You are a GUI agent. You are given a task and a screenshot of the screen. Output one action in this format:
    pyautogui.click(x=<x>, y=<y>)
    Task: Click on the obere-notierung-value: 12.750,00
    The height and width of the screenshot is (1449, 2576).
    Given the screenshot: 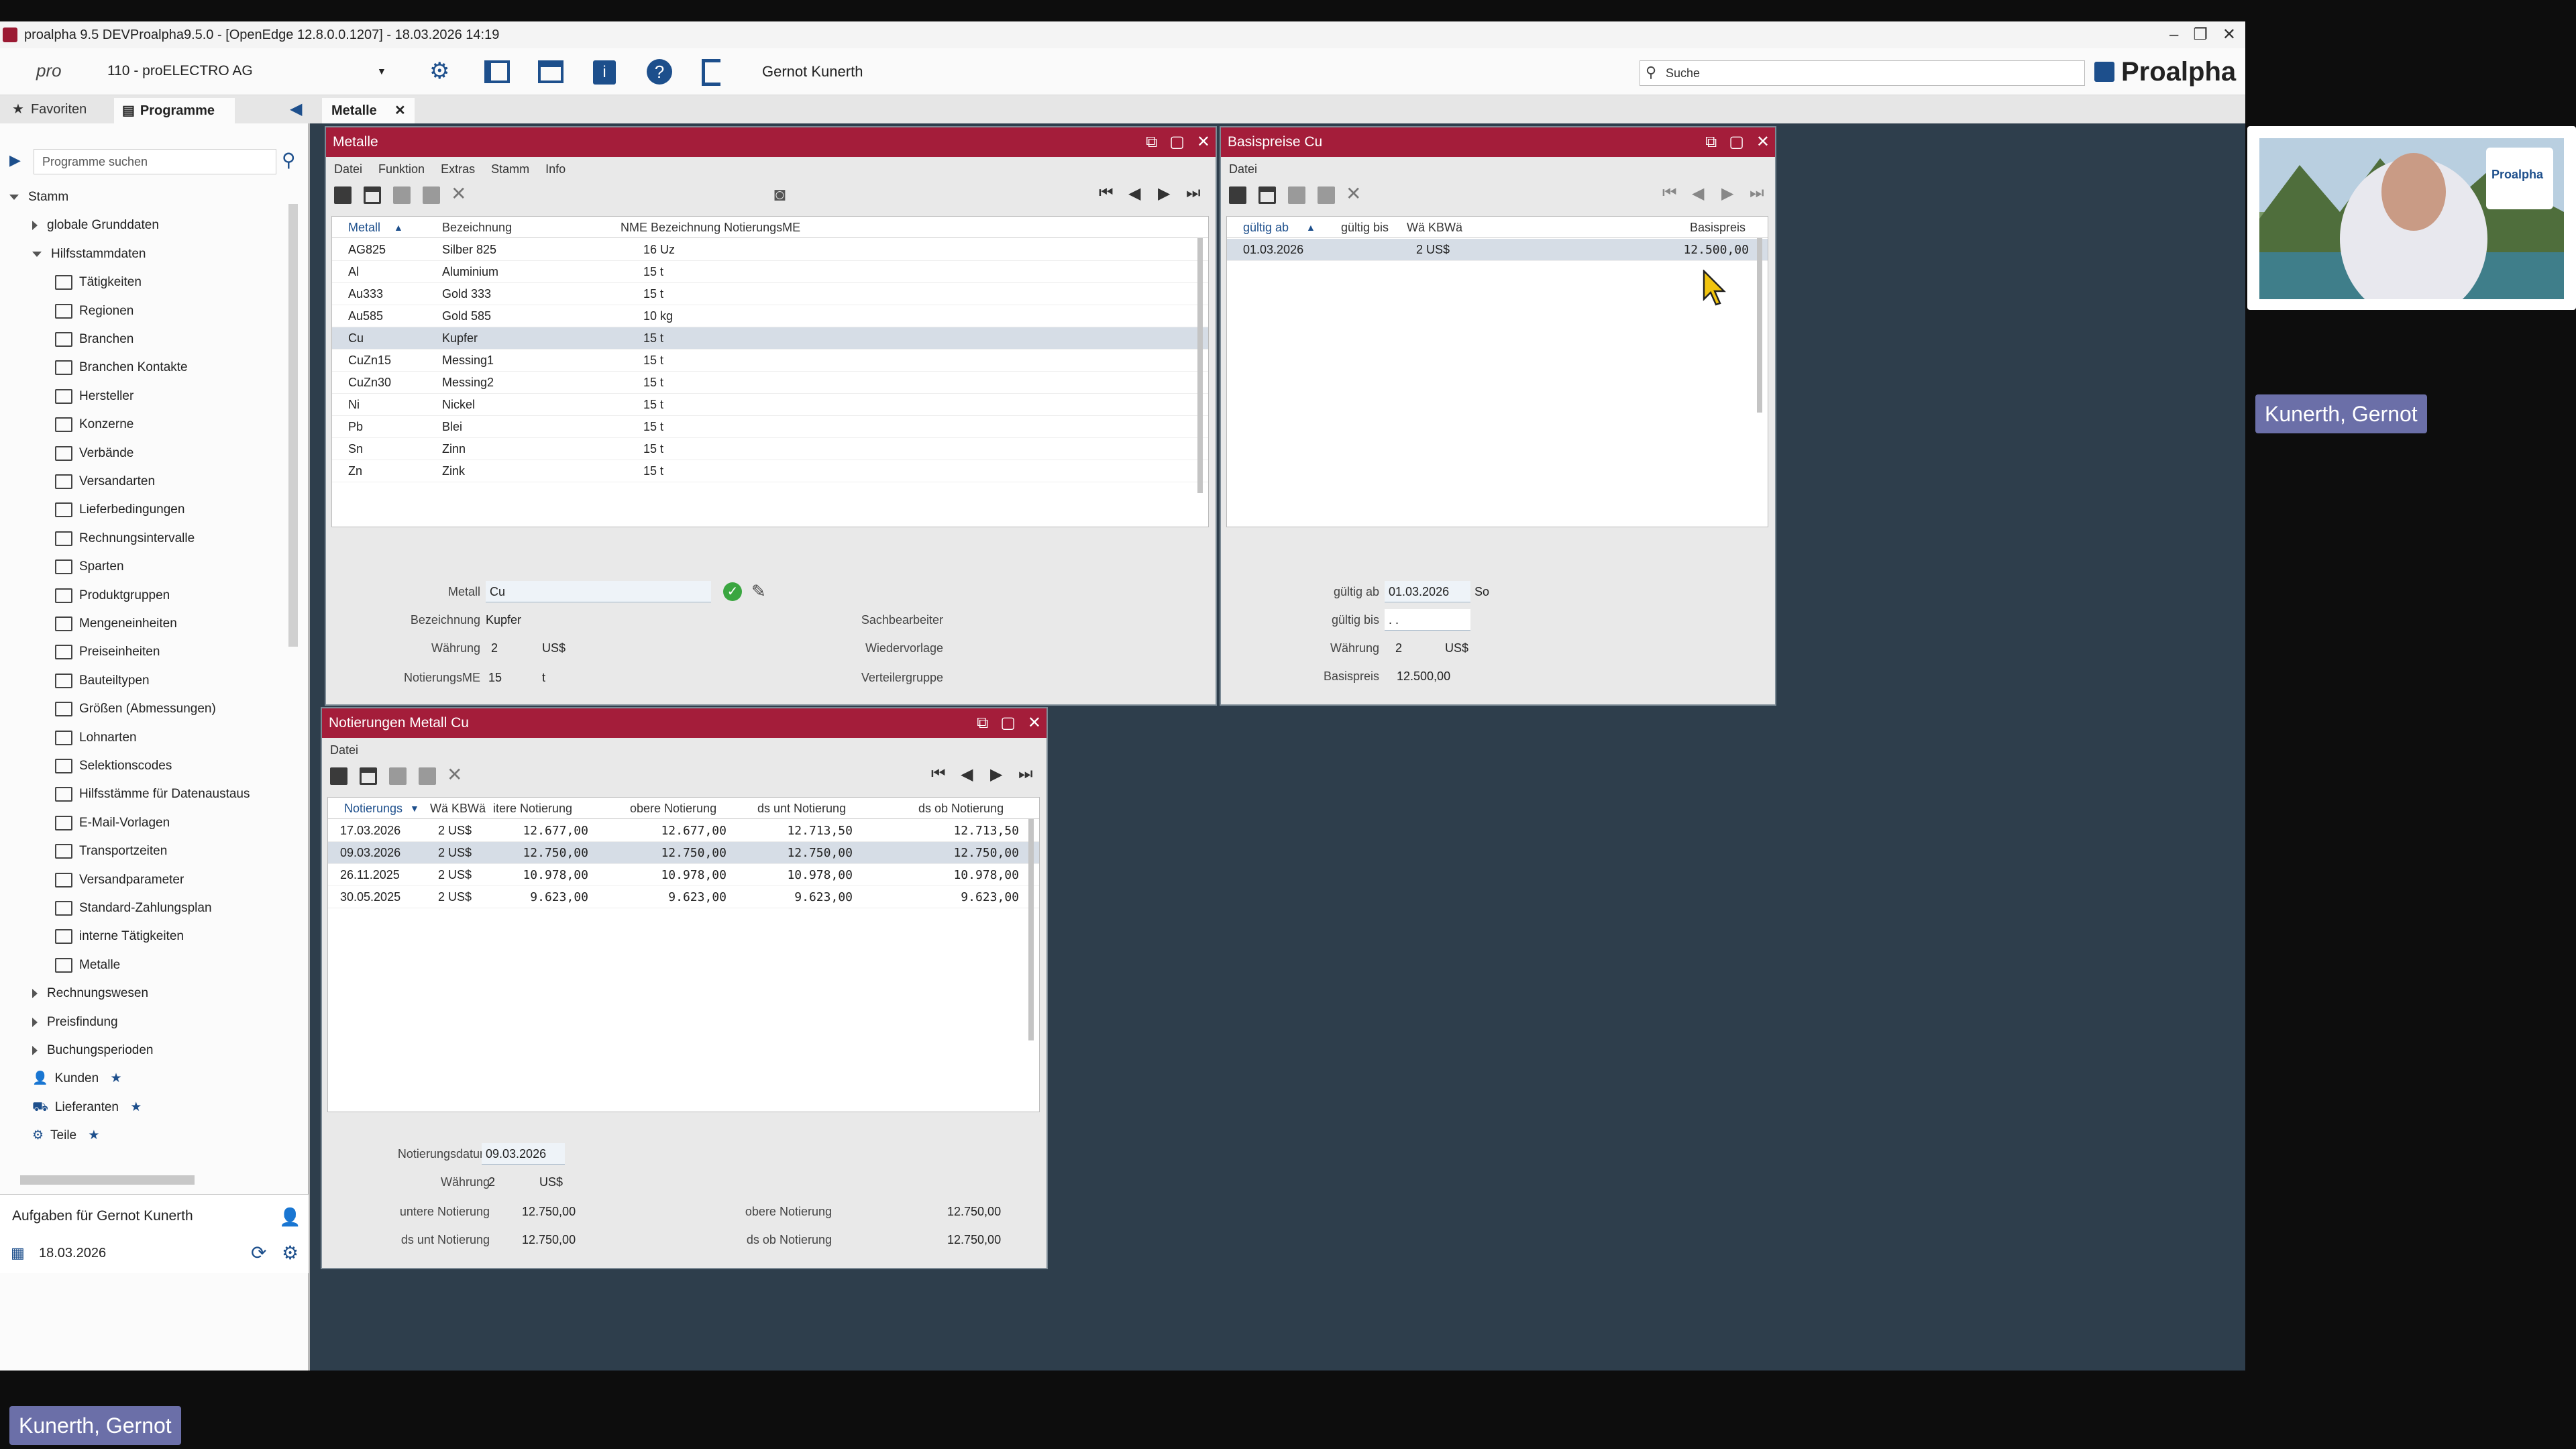 What is the action you would take?
    pyautogui.click(x=974, y=1212)
    